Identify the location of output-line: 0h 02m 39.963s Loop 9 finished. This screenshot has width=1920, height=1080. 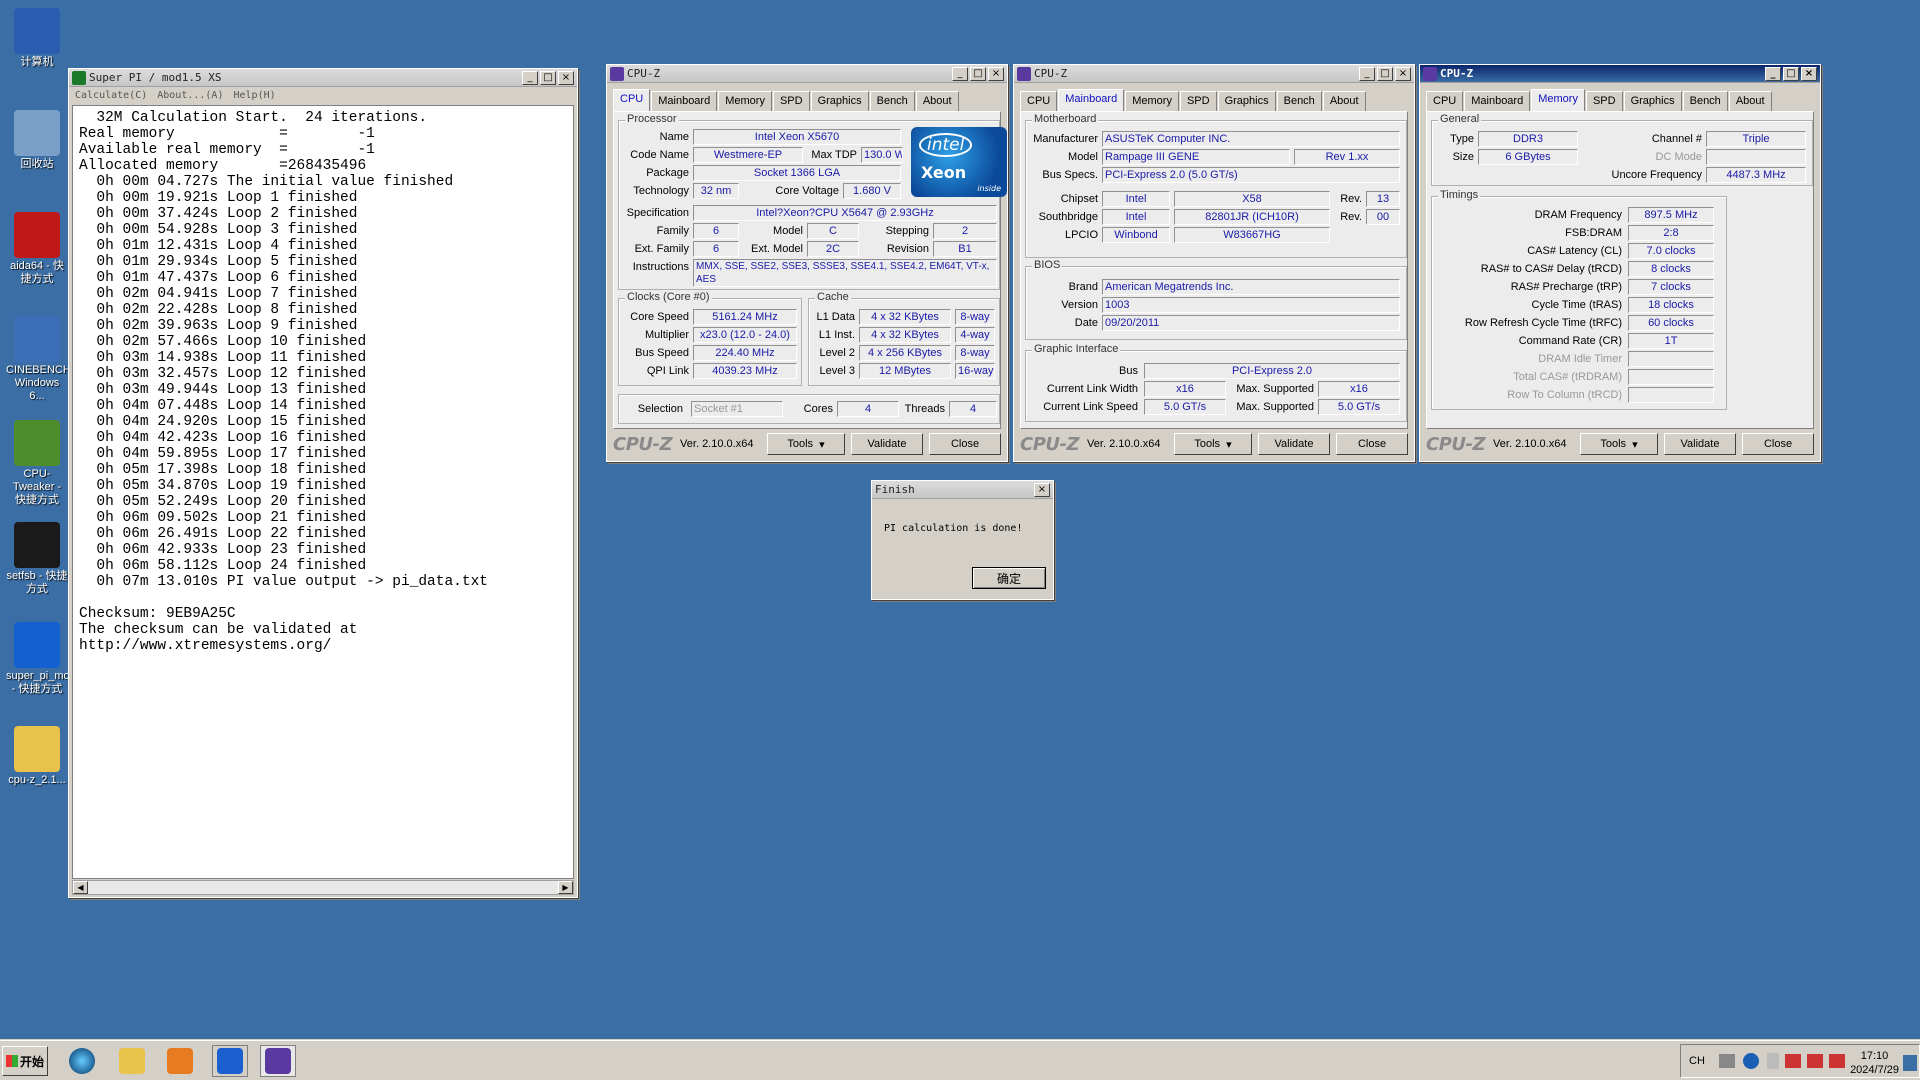
(218, 326).